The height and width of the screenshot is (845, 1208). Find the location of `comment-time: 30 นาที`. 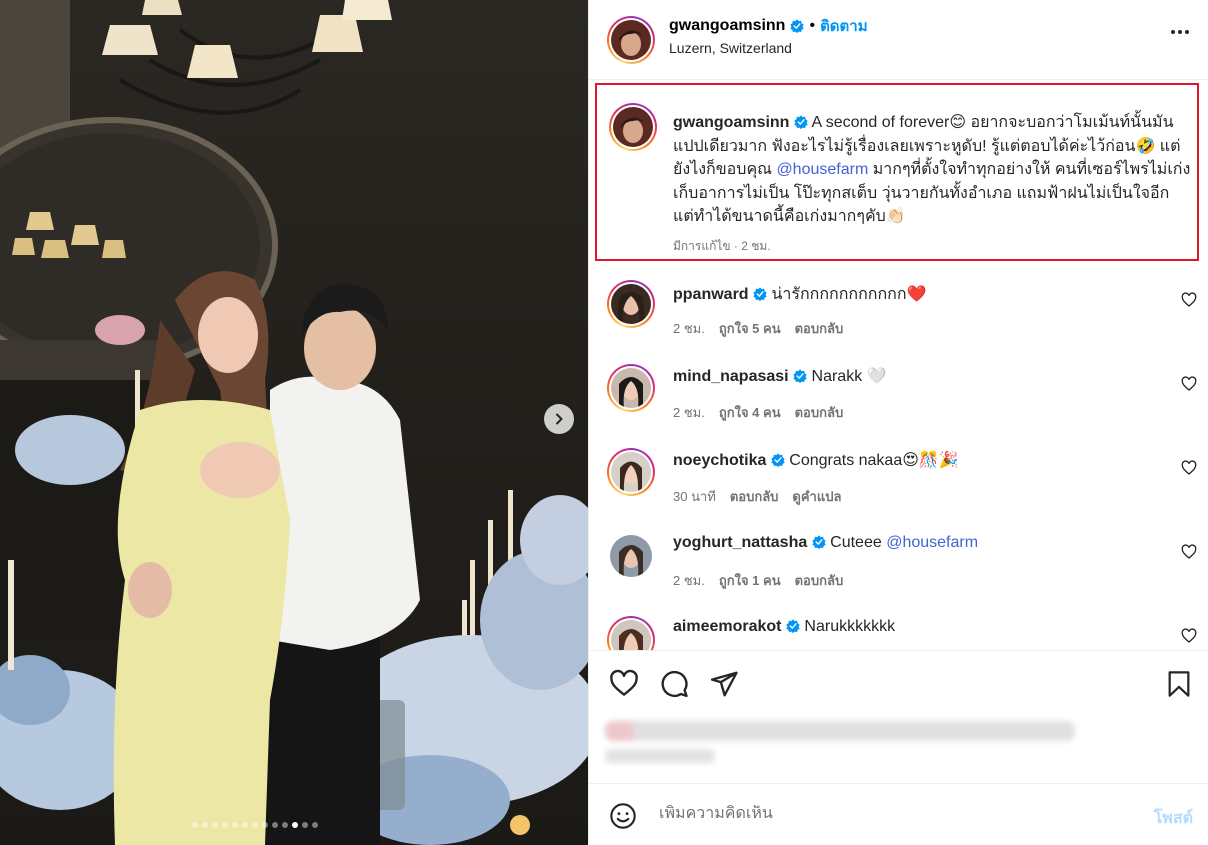

comment-time: 30 นาที is located at coordinates (694, 496).